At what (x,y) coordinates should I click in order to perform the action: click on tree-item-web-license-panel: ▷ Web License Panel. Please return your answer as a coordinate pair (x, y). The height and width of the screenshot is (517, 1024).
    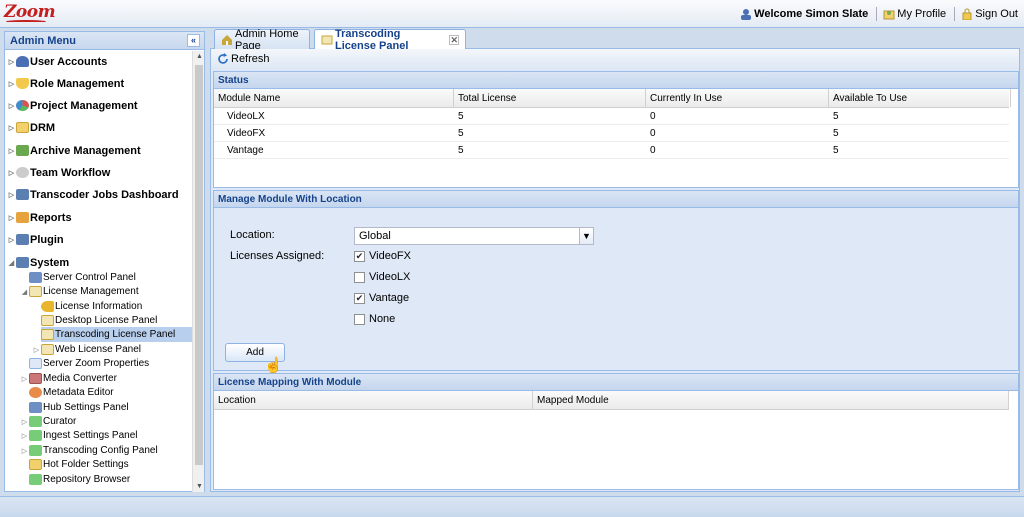
    Looking at the image, I should click on (86, 349).